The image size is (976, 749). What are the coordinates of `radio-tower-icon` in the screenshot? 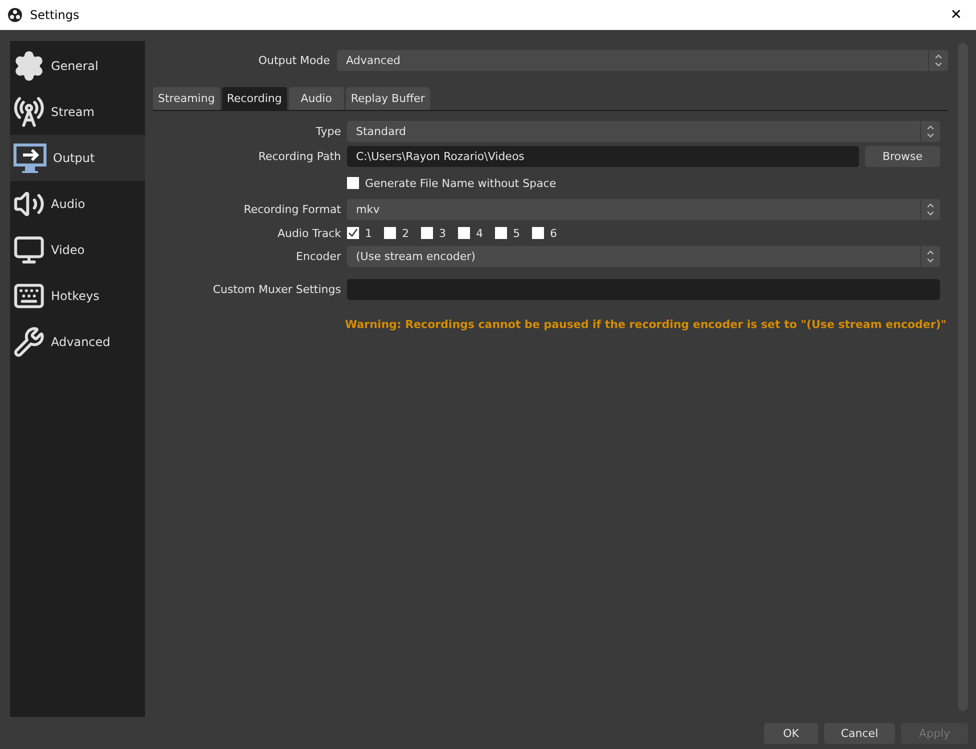 It's located at (29, 112).